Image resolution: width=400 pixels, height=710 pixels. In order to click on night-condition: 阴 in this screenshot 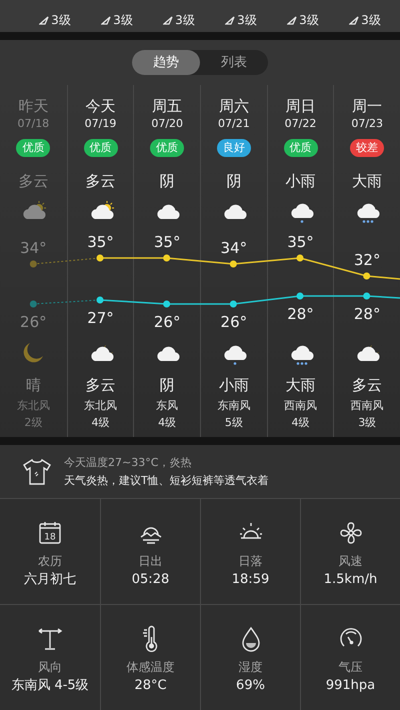, I will do `click(167, 385)`.